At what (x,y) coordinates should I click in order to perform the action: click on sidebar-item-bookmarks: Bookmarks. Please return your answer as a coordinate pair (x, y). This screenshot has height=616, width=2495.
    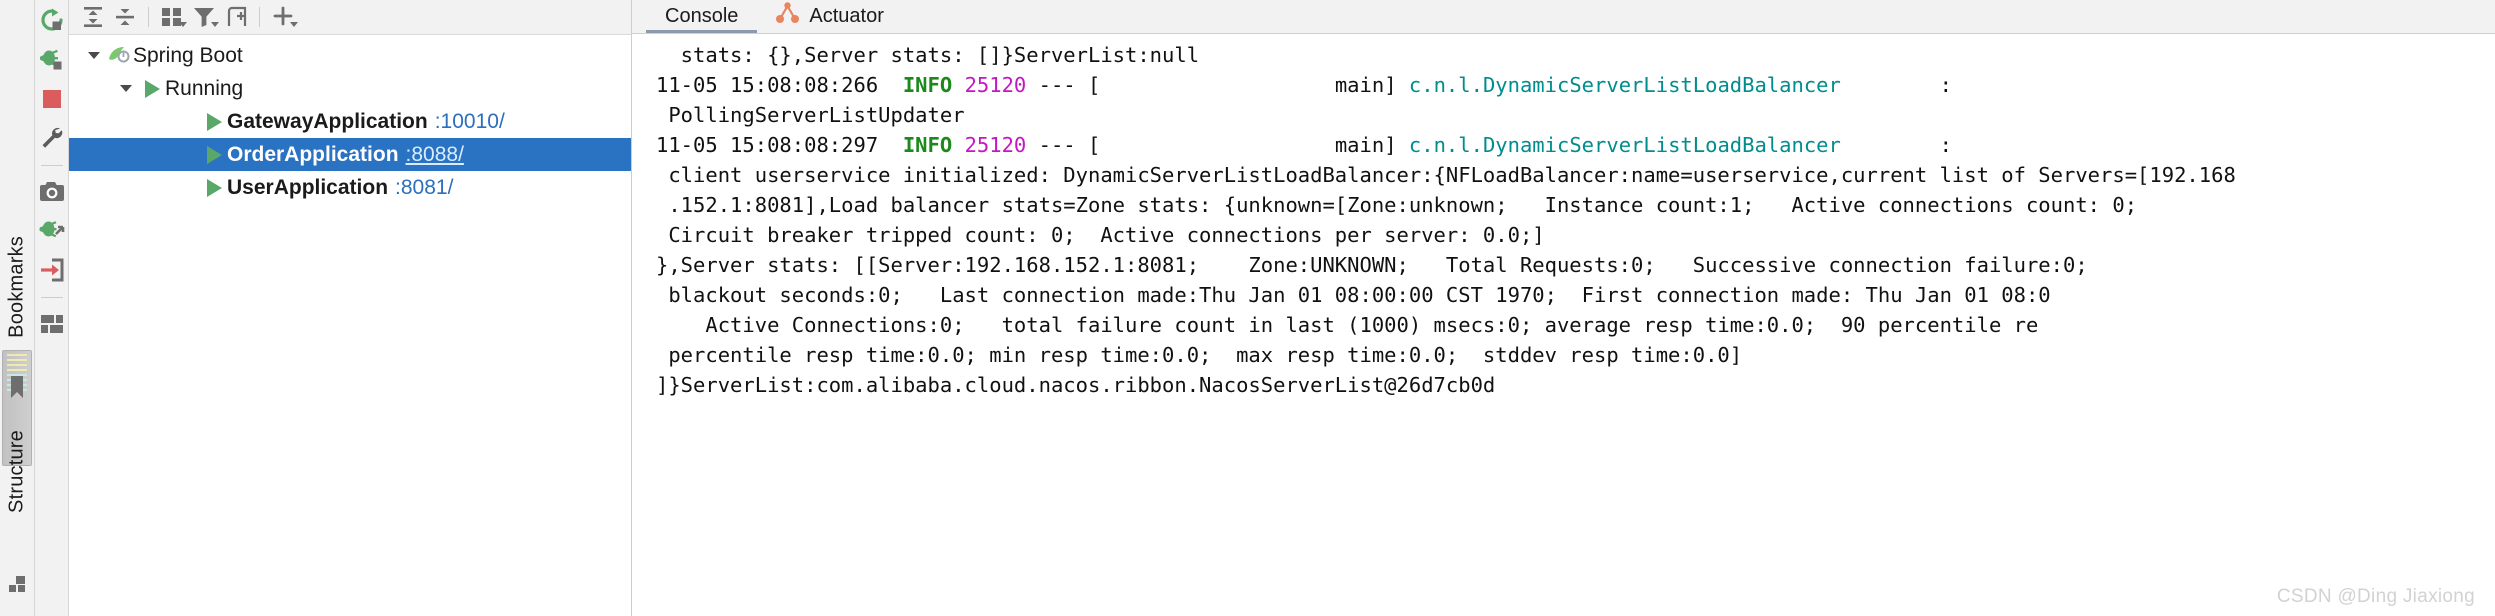
    Looking at the image, I should click on (17, 287).